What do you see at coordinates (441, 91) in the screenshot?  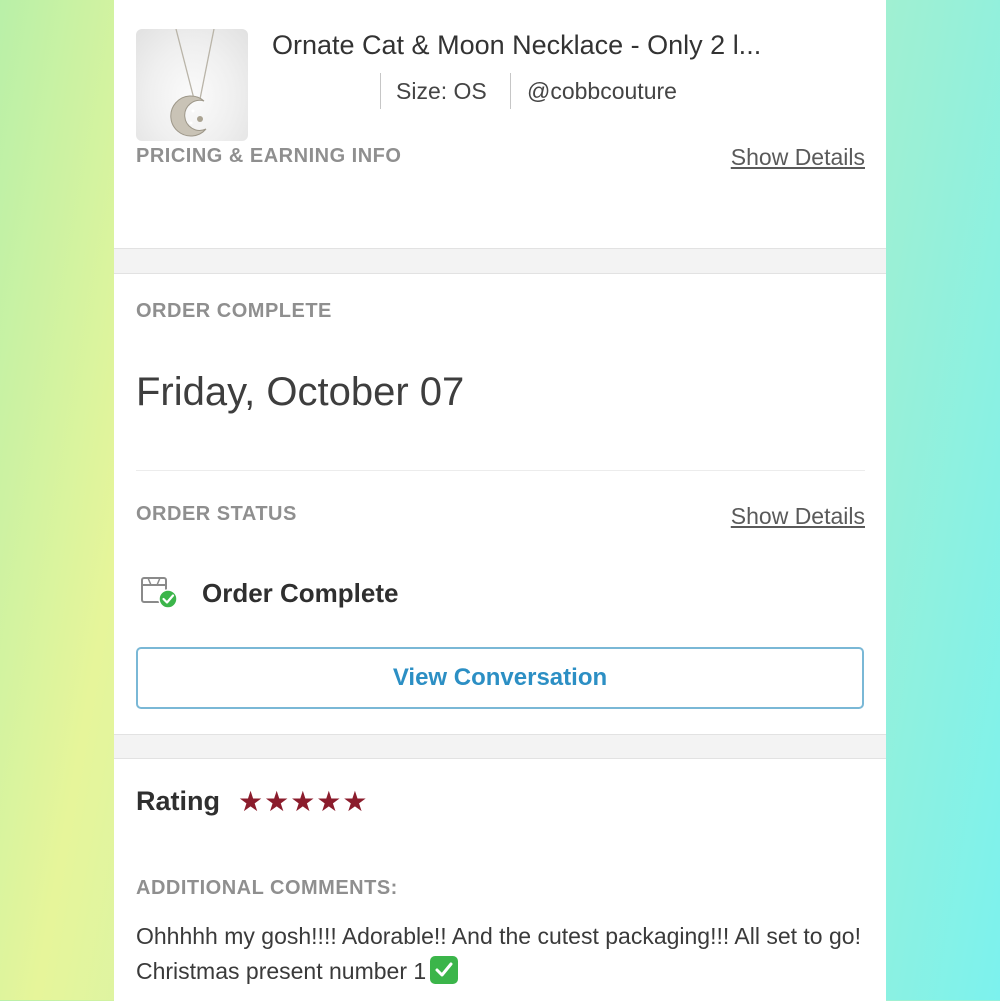 I see `product-size: Size: OS` at bounding box center [441, 91].